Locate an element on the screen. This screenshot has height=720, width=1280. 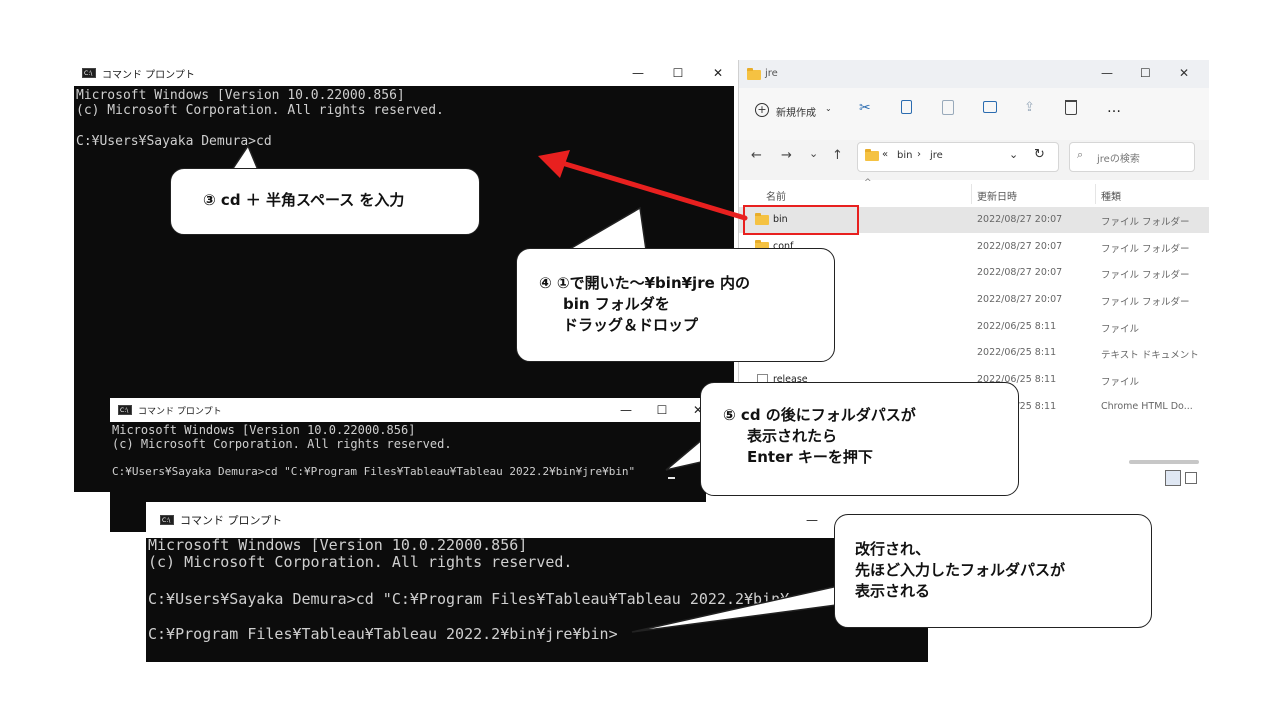
callout-result: 改行され、 先ほど入力したフォルダパスが 表示される is located at coordinates (993, 571).